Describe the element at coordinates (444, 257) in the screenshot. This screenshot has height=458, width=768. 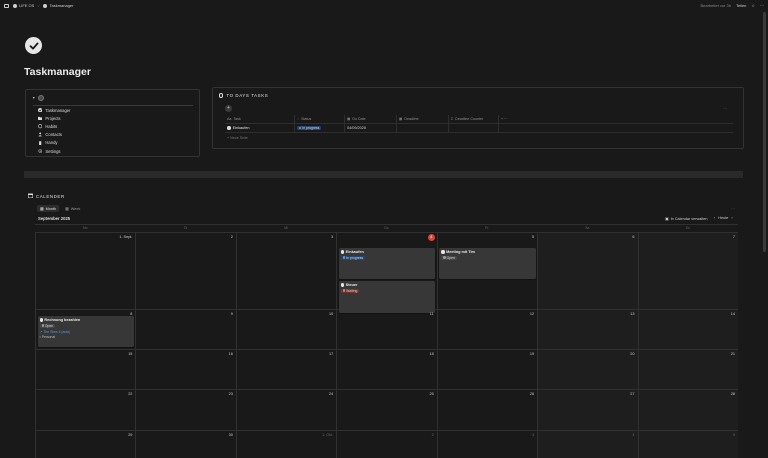
I see `status-dot-icon` at that location.